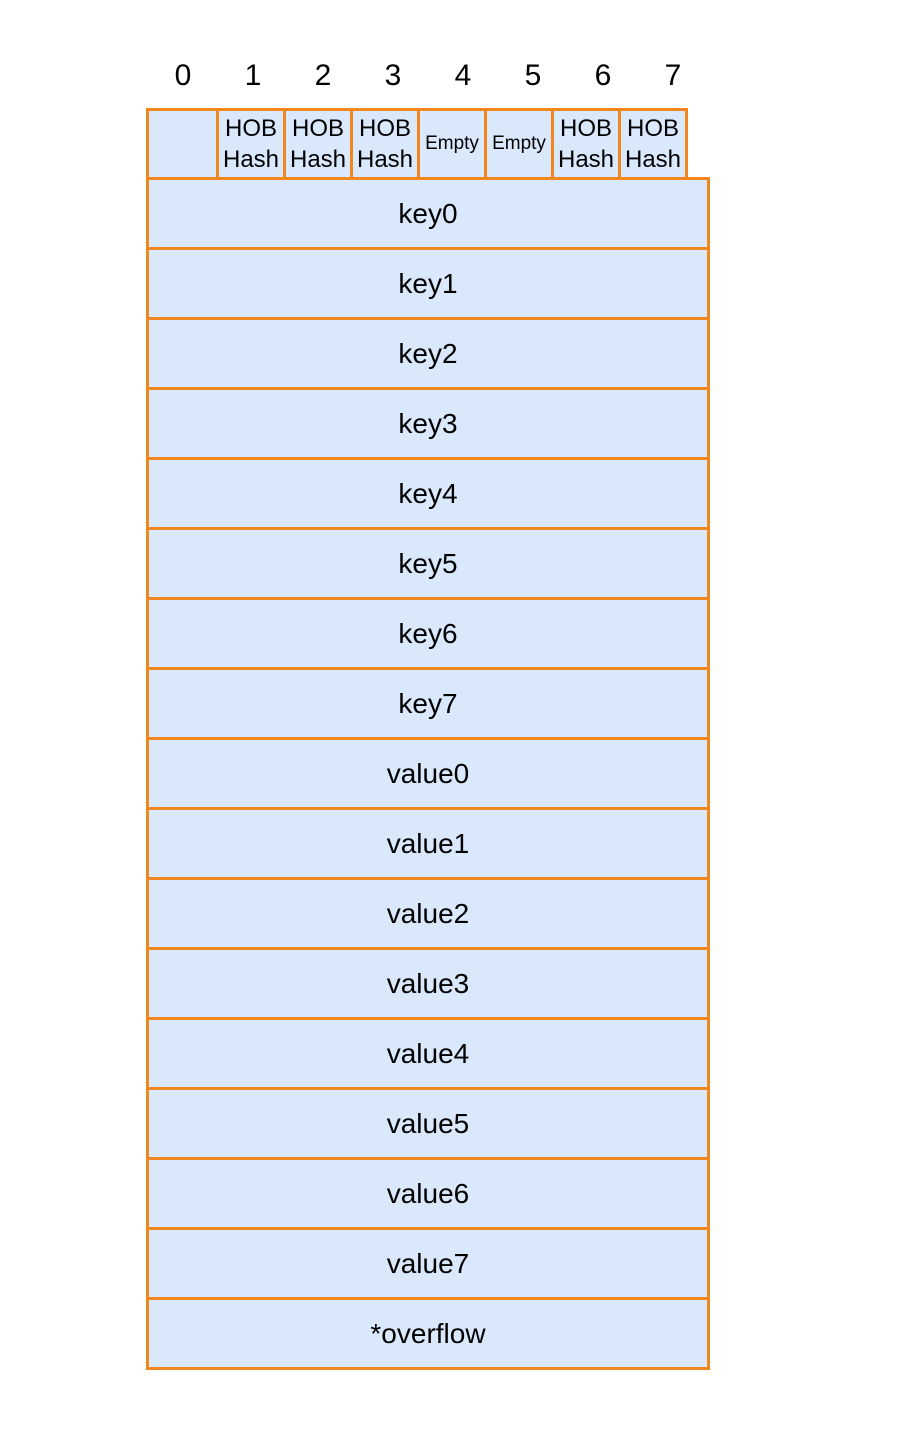 This screenshot has height=1447, width=901. Describe the element at coordinates (428, 983) in the screenshot. I see `value-slot-row: value3` at that location.